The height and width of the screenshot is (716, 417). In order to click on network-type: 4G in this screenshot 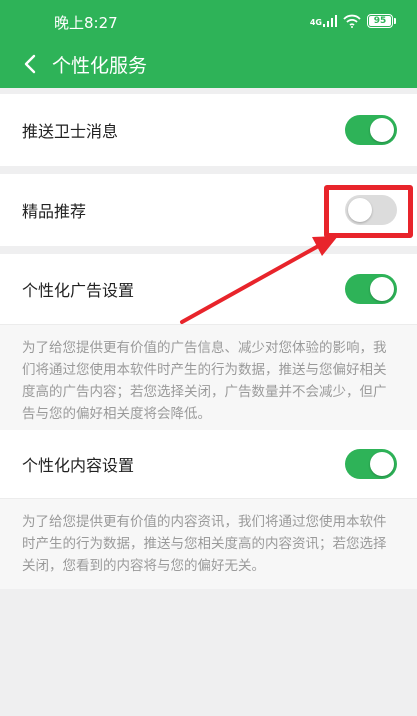, I will do `click(315, 22)`.